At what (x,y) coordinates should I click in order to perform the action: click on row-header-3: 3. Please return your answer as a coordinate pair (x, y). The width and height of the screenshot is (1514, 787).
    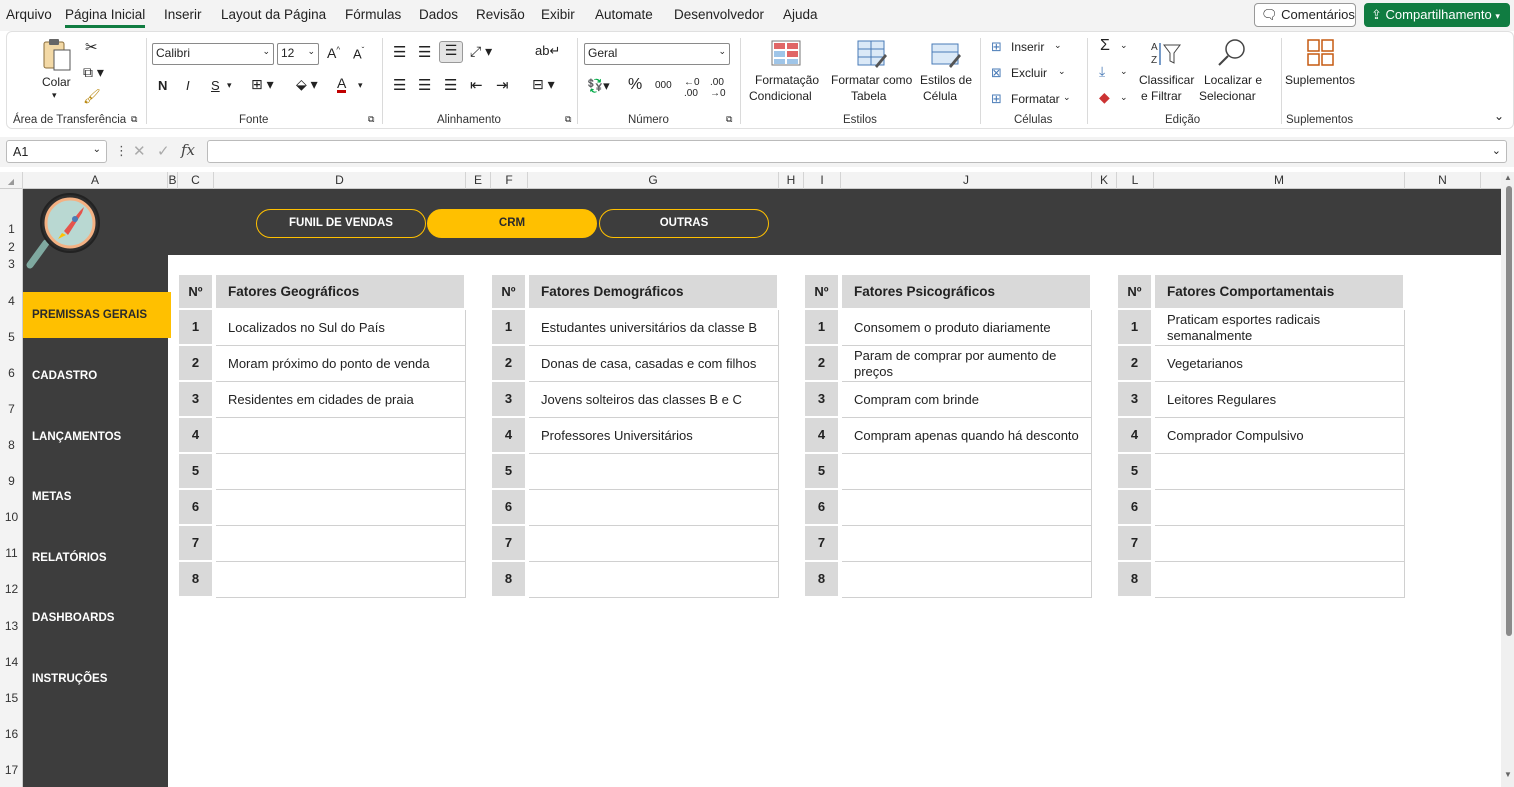
    Looking at the image, I should click on (11, 264).